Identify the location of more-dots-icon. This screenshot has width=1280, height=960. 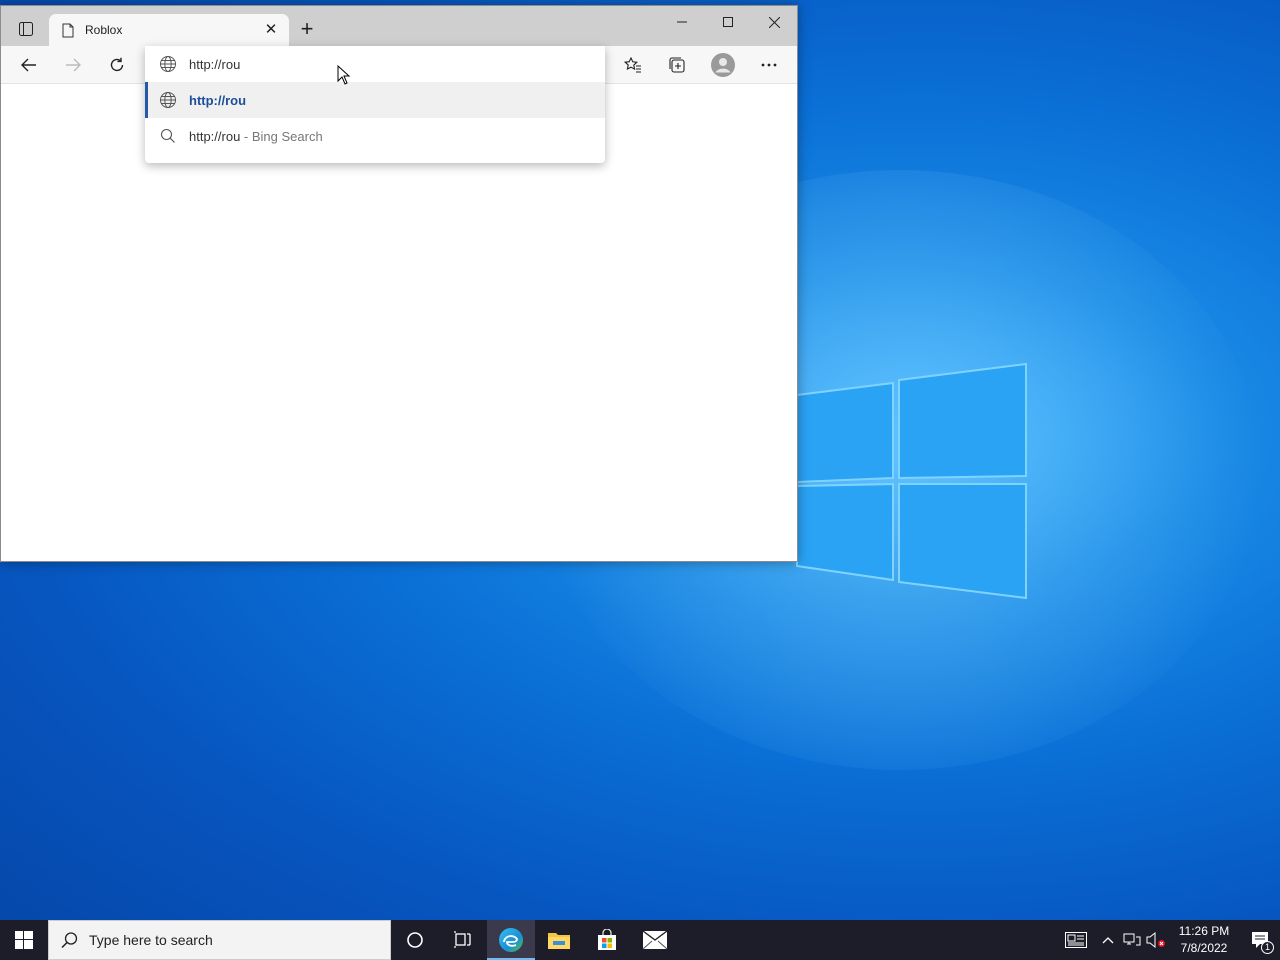
(769, 65).